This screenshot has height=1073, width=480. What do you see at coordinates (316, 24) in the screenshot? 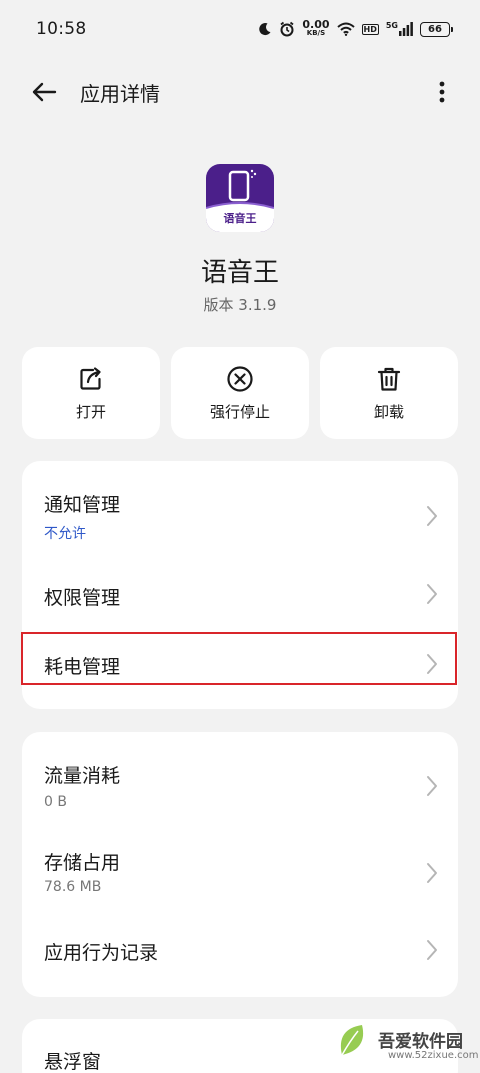
I see `net-speed-value: 0.00` at bounding box center [316, 24].